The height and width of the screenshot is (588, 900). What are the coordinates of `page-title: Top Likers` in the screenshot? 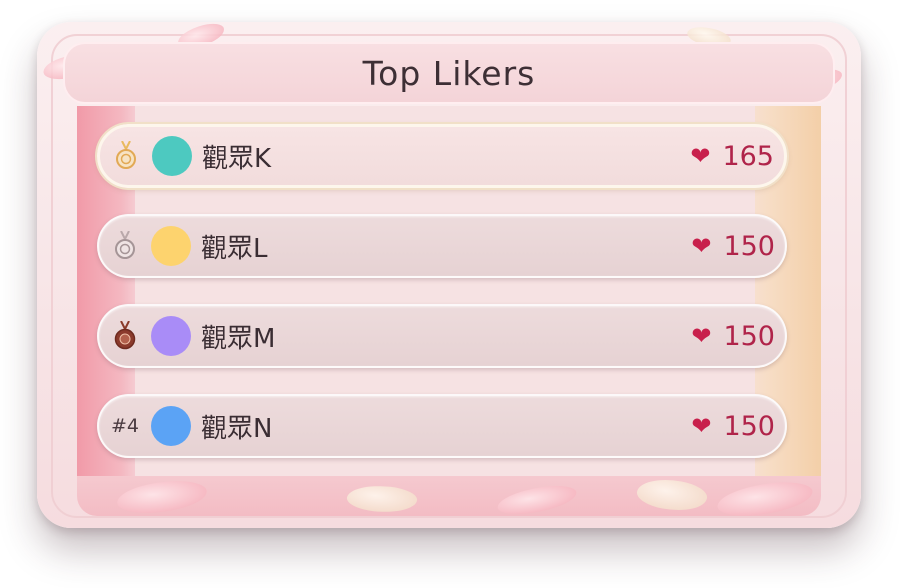 It's located at (449, 73).